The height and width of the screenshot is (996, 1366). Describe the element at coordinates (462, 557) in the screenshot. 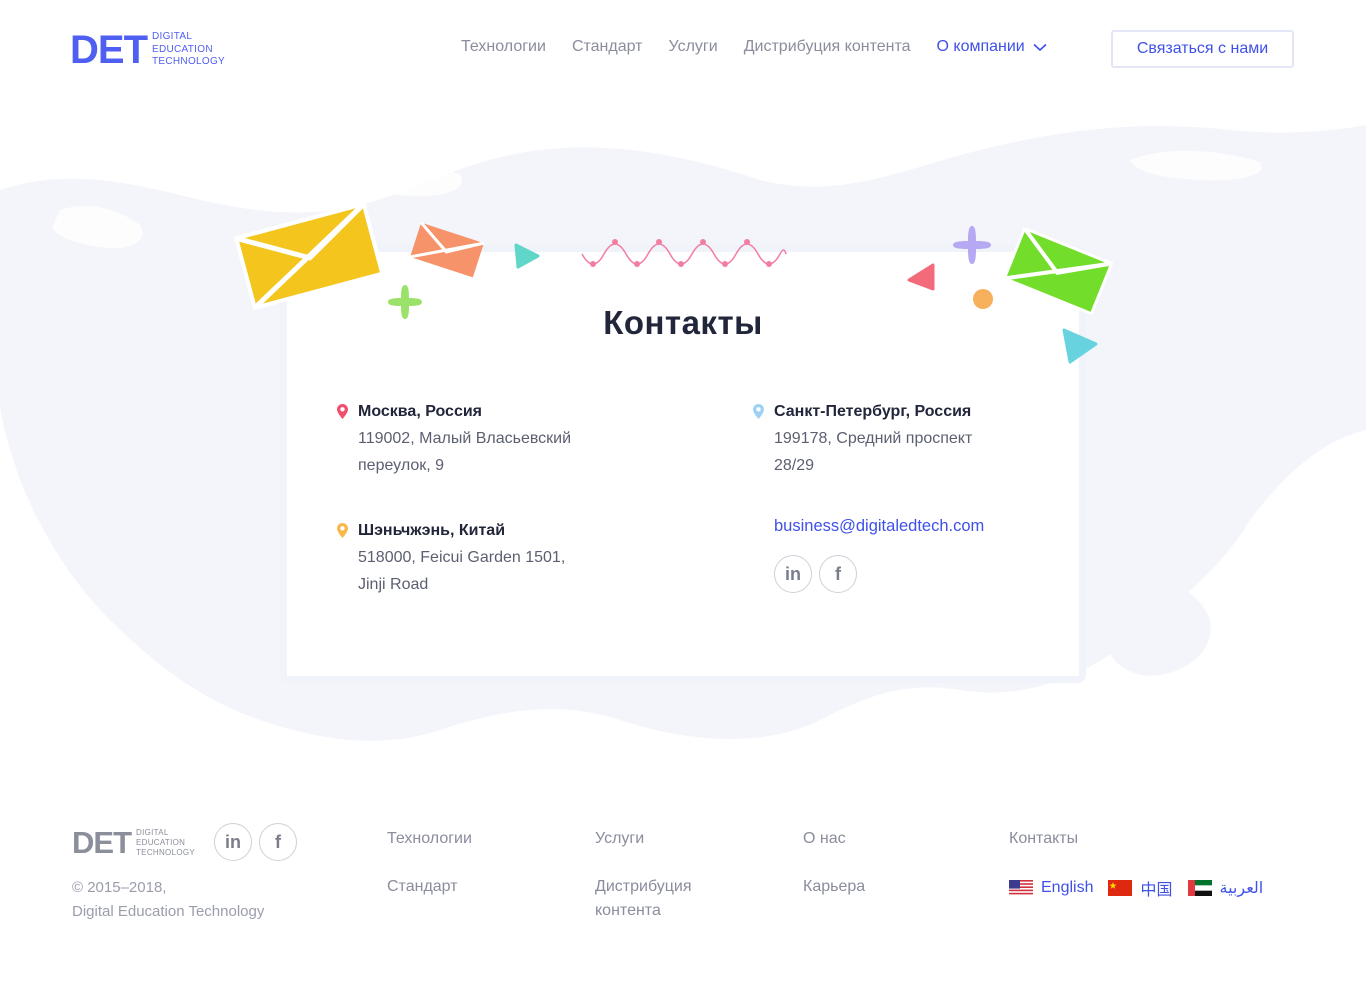

I see `office-address-line1: 518000, Feicui Garden 1501,` at that location.